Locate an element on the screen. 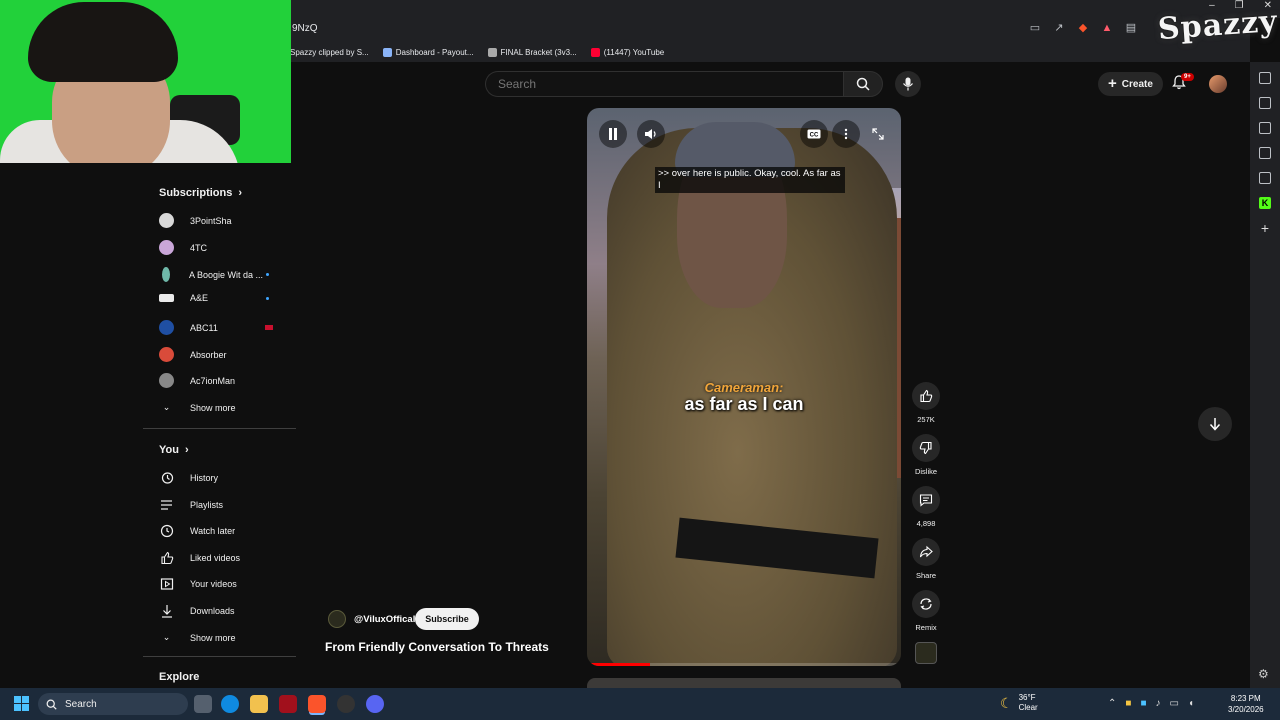  fullscreen-button is located at coordinates (878, 134).